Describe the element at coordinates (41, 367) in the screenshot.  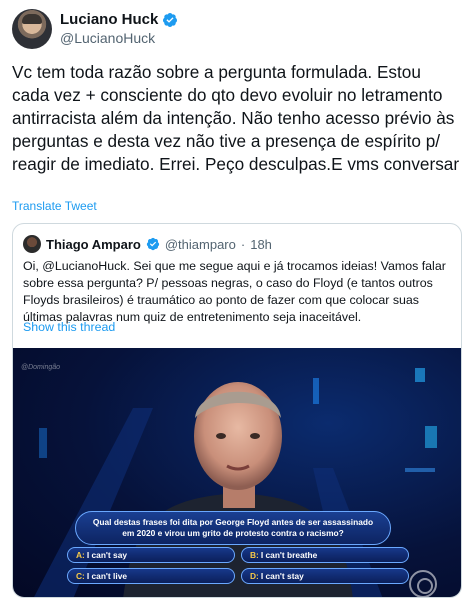
I see `tv-watermark: @Domingão` at that location.